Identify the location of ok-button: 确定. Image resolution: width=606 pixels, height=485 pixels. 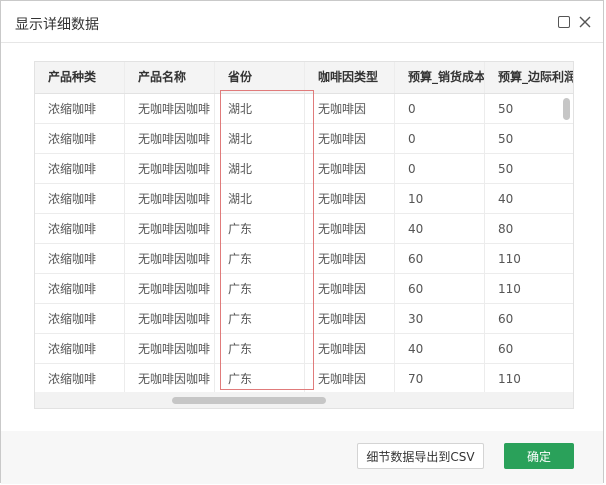
(539, 456).